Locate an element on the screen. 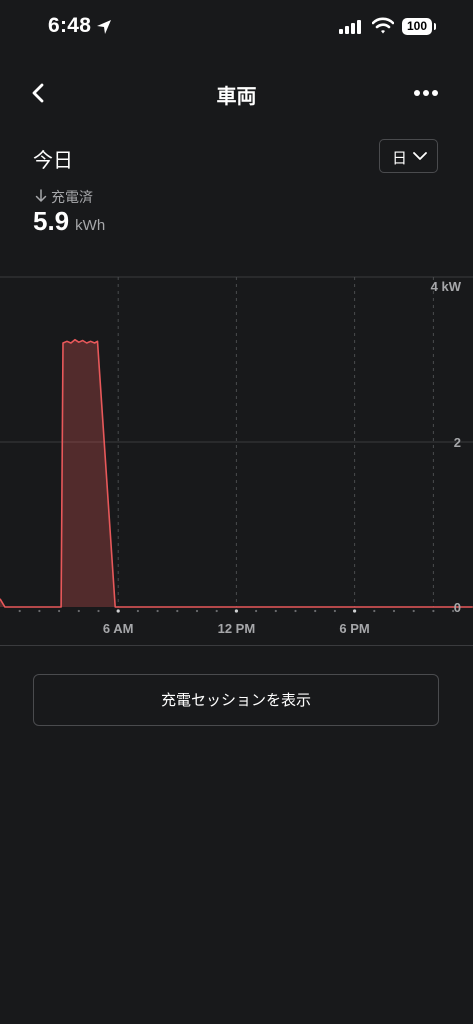  y-tick-label: 4 kW is located at coordinates (446, 286).